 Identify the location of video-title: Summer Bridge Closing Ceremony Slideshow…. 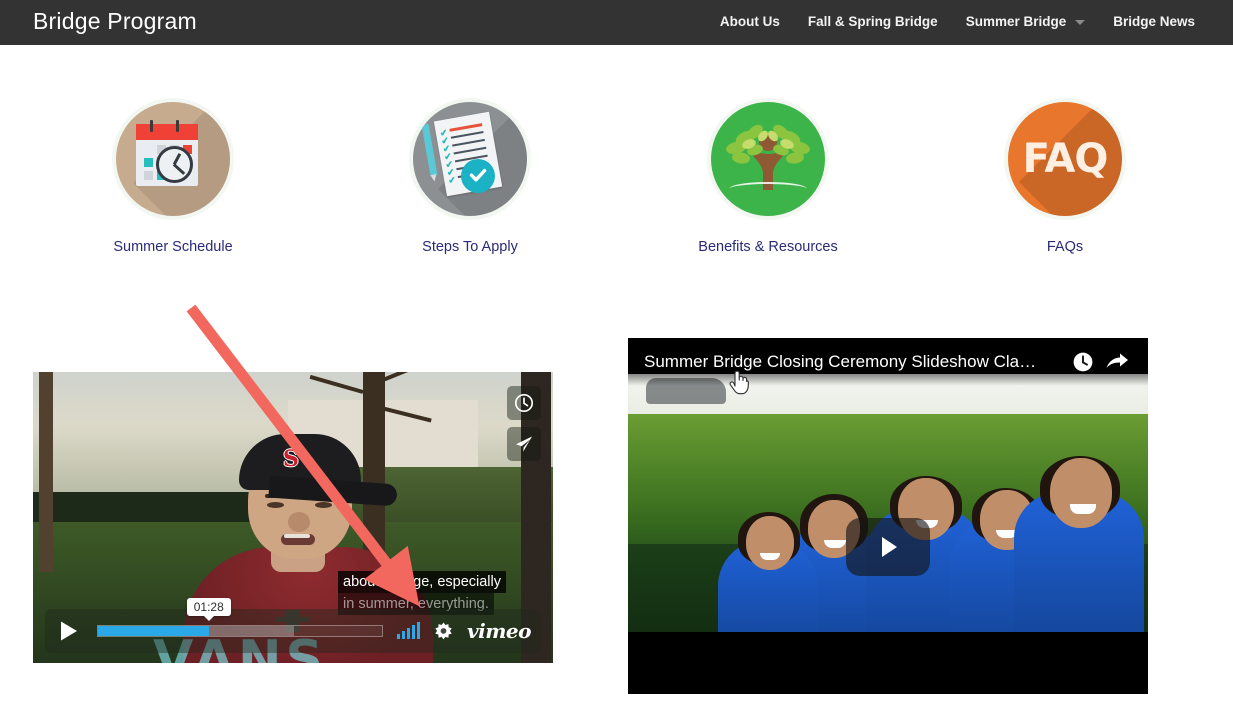
(855, 362).